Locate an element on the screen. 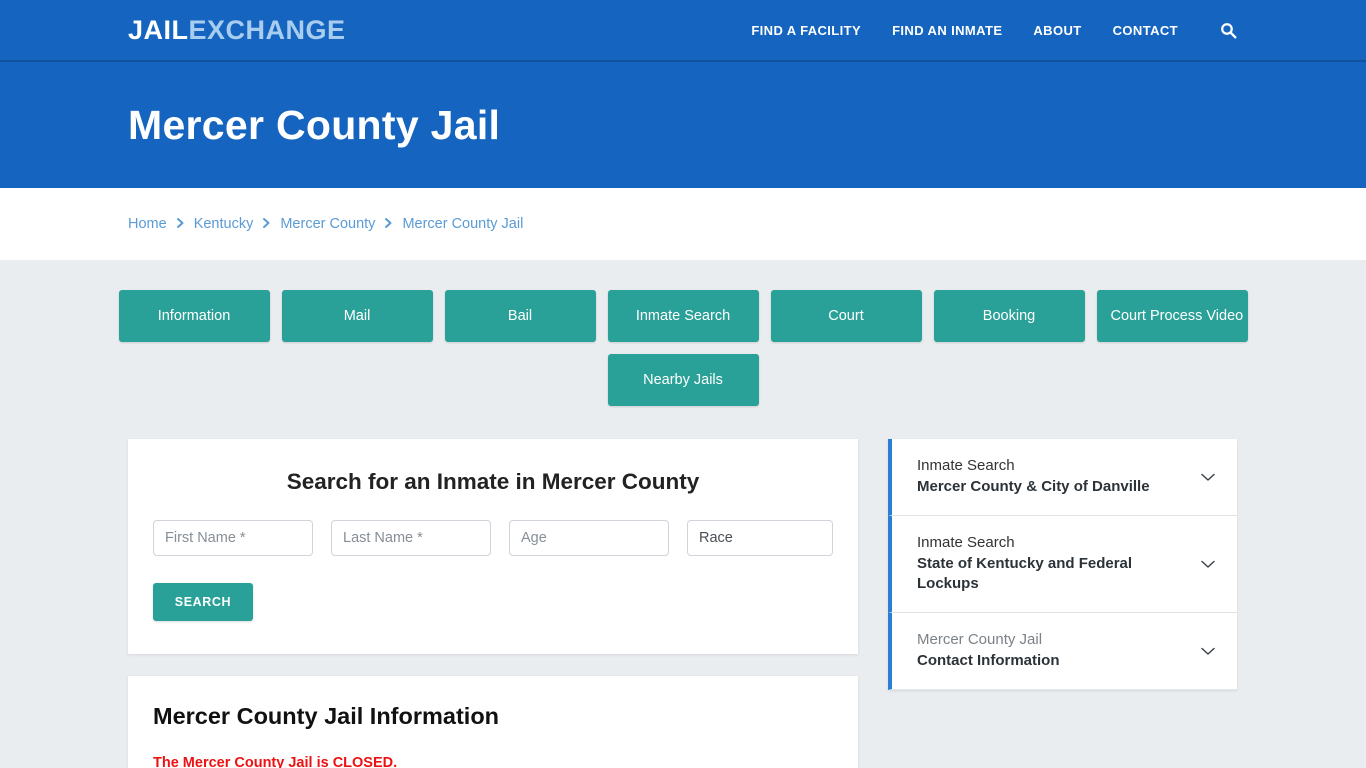 Image resolution: width=1366 pixels, height=768 pixels. tab-bail: Bail is located at coordinates (520, 316).